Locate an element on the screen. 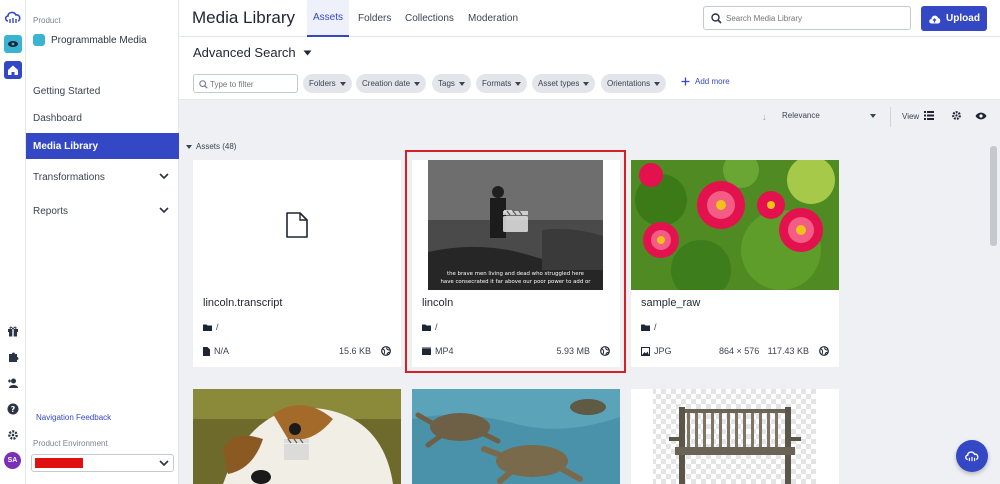 The image size is (1000, 484). search-icon is located at coordinates (716, 18).